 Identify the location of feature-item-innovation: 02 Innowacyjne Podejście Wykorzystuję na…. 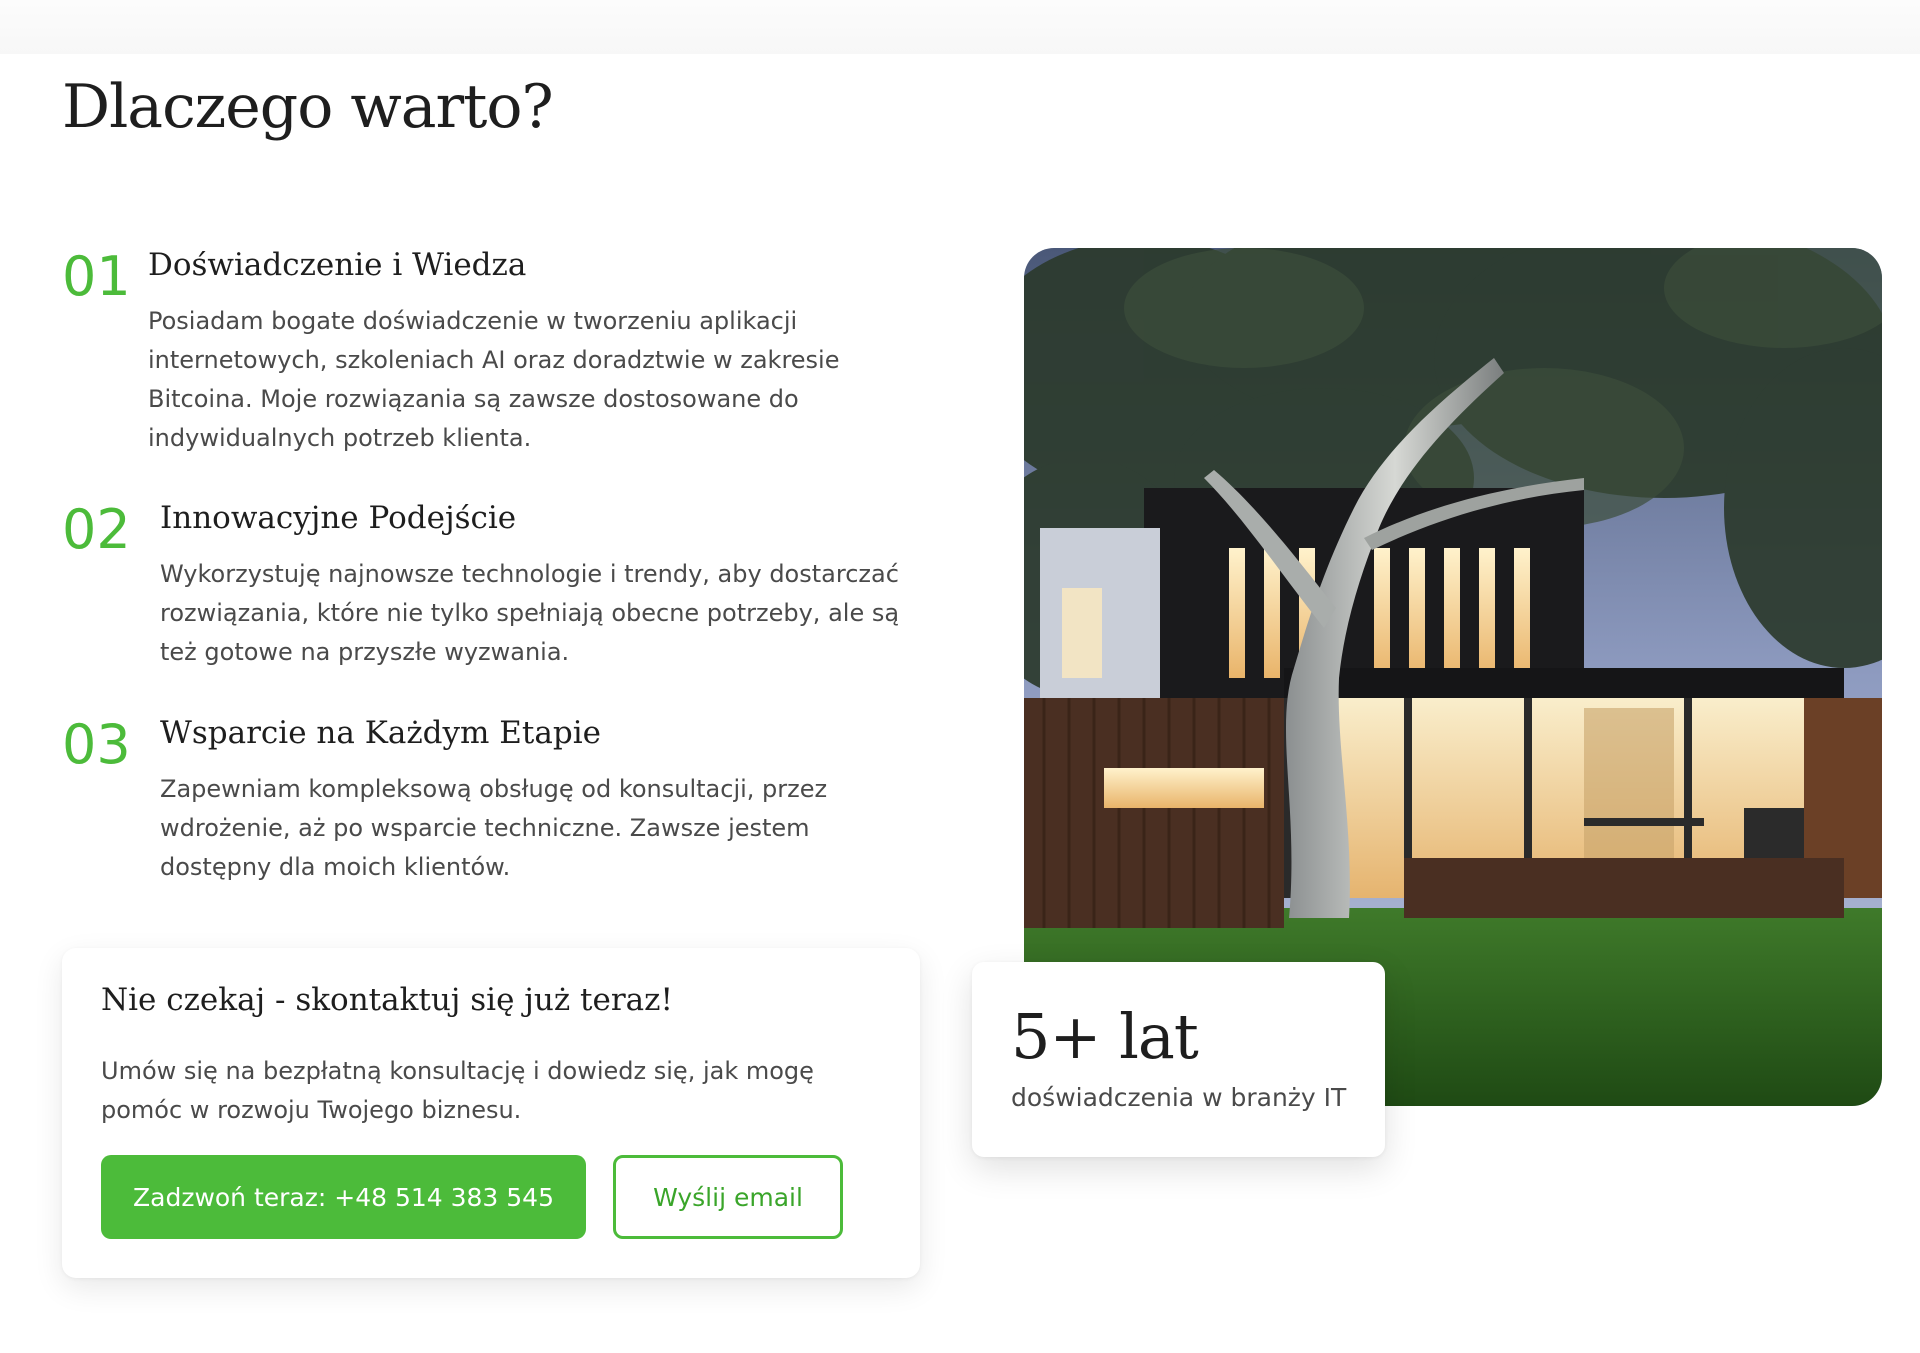
(480, 585).